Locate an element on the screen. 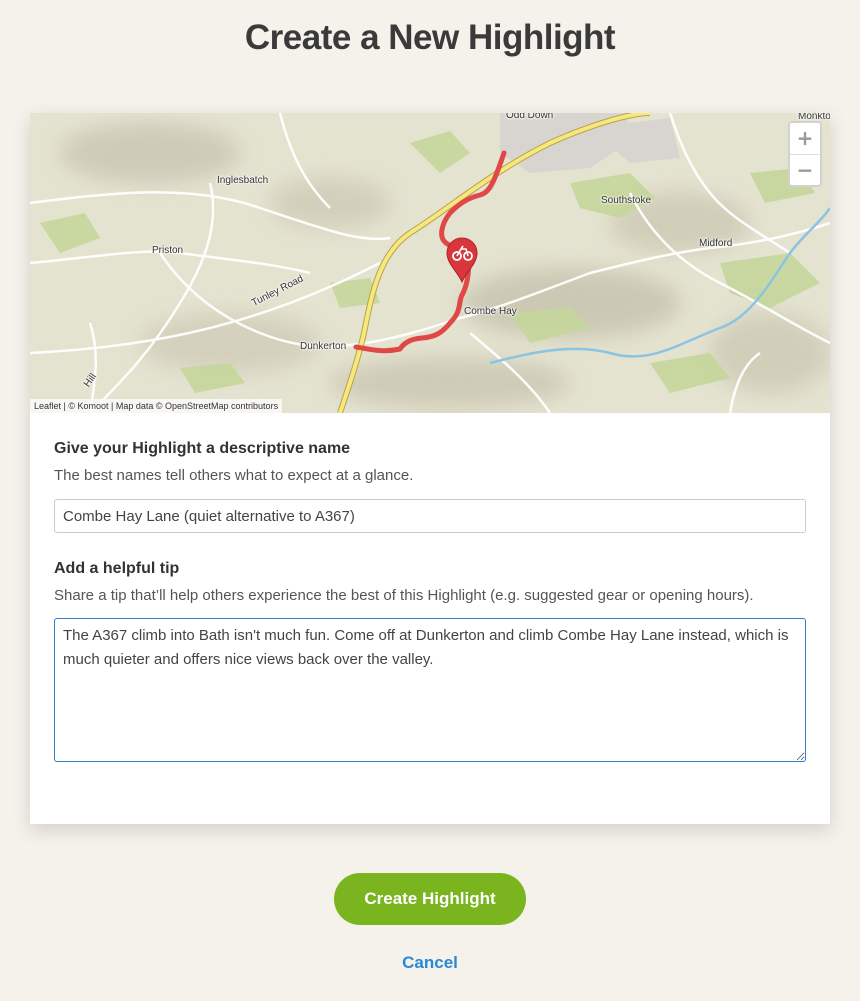 This screenshot has width=860, height=1001. zoom-out-button: − is located at coordinates (805, 169).